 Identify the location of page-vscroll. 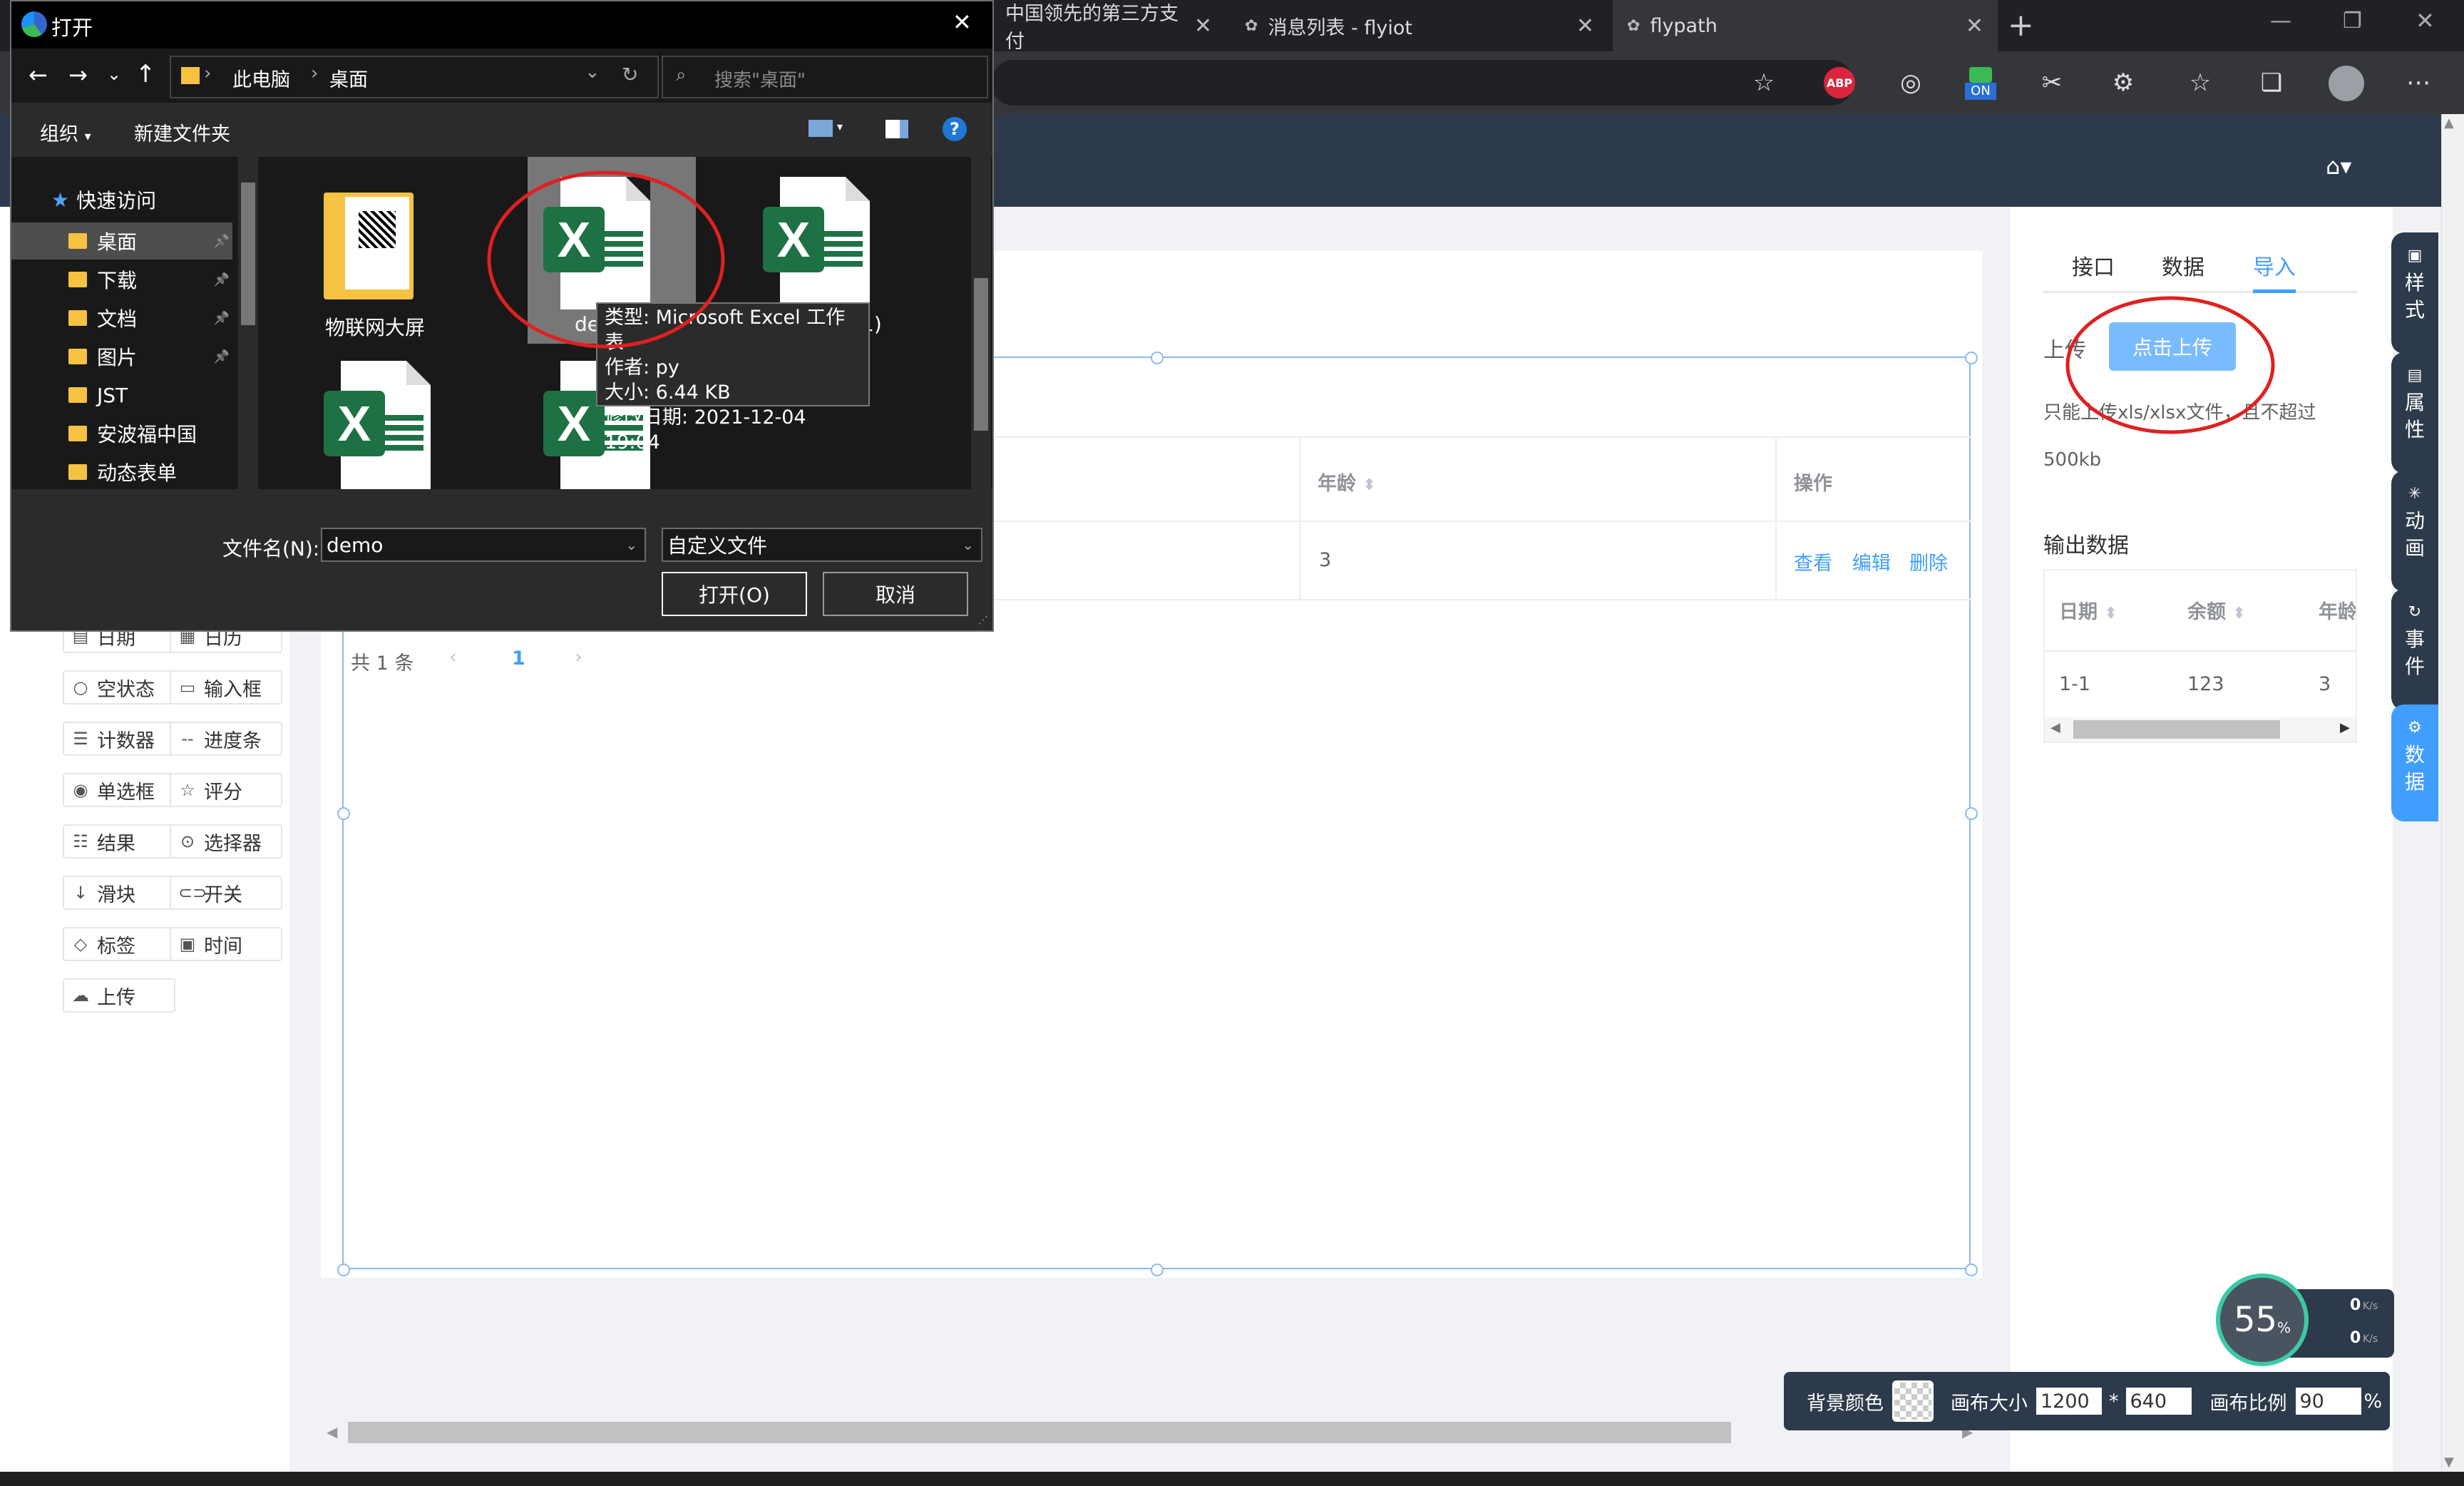
(2452, 793).